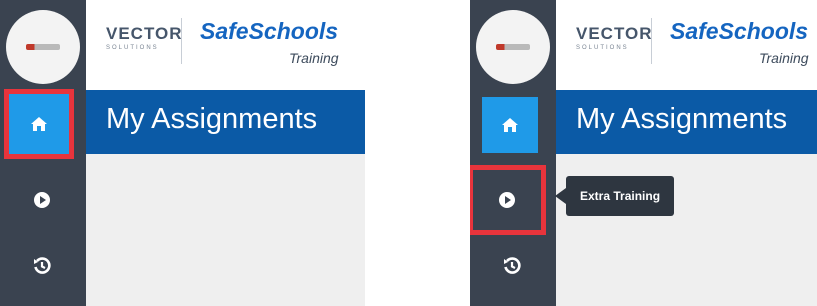 Image resolution: width=817 pixels, height=306 pixels. I want to click on extra-training-tooltip: Extra Training, so click(620, 196).